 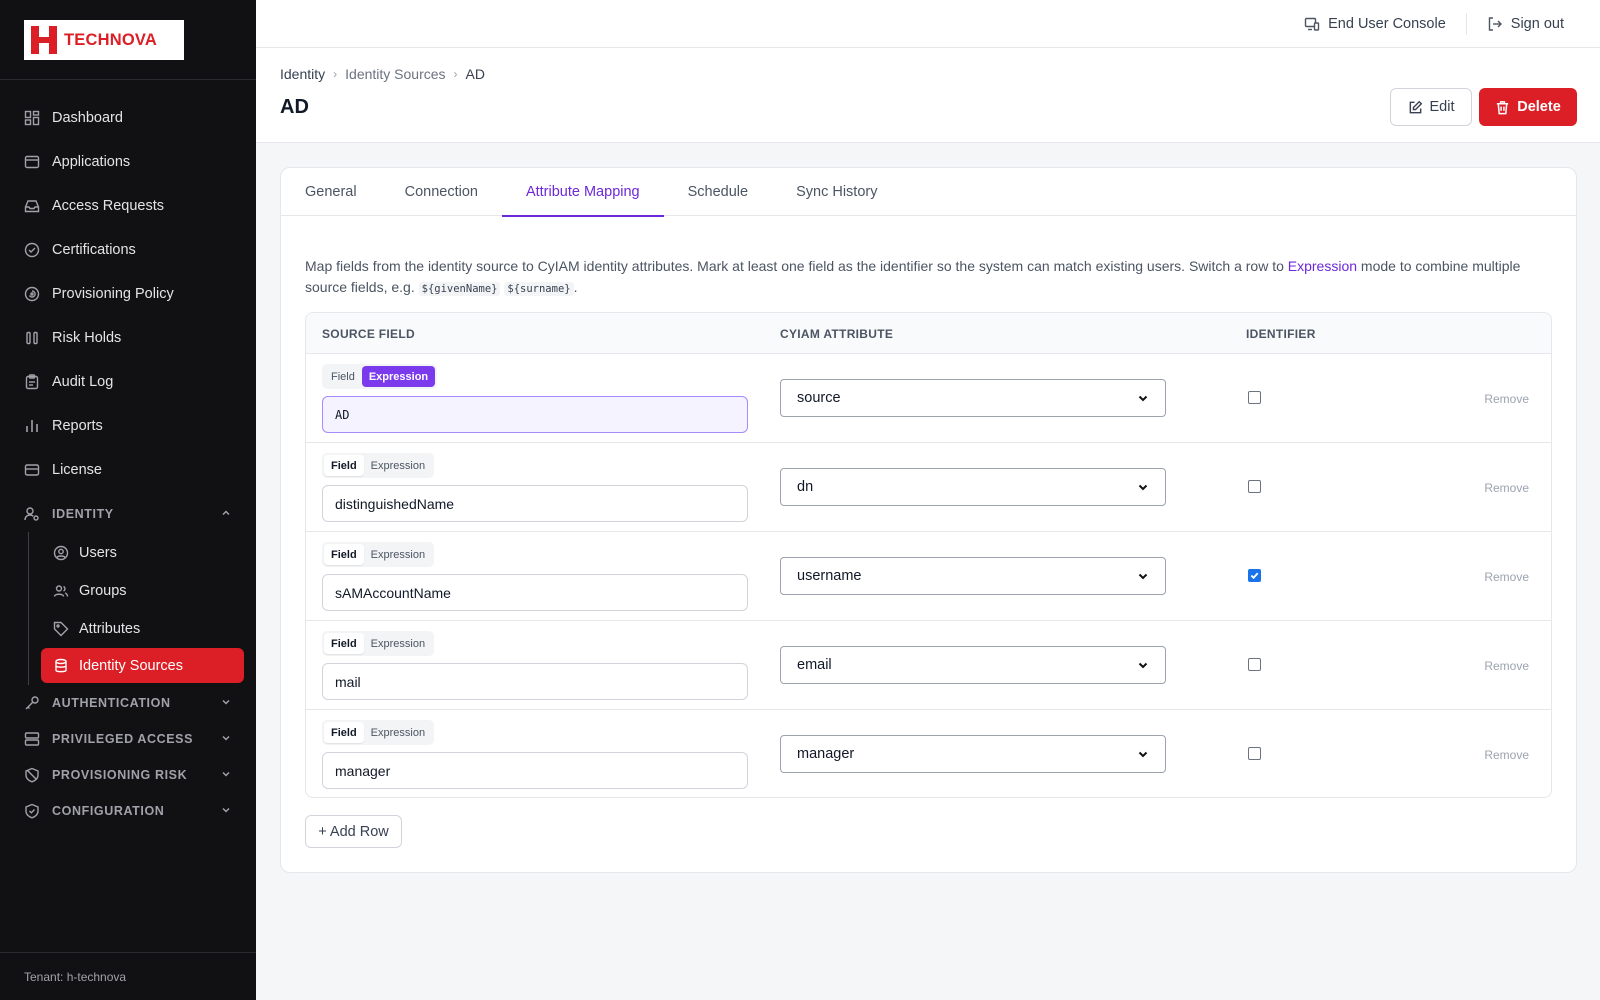 I want to click on sidebar-item-audit-log: Audit Log, so click(x=128, y=382).